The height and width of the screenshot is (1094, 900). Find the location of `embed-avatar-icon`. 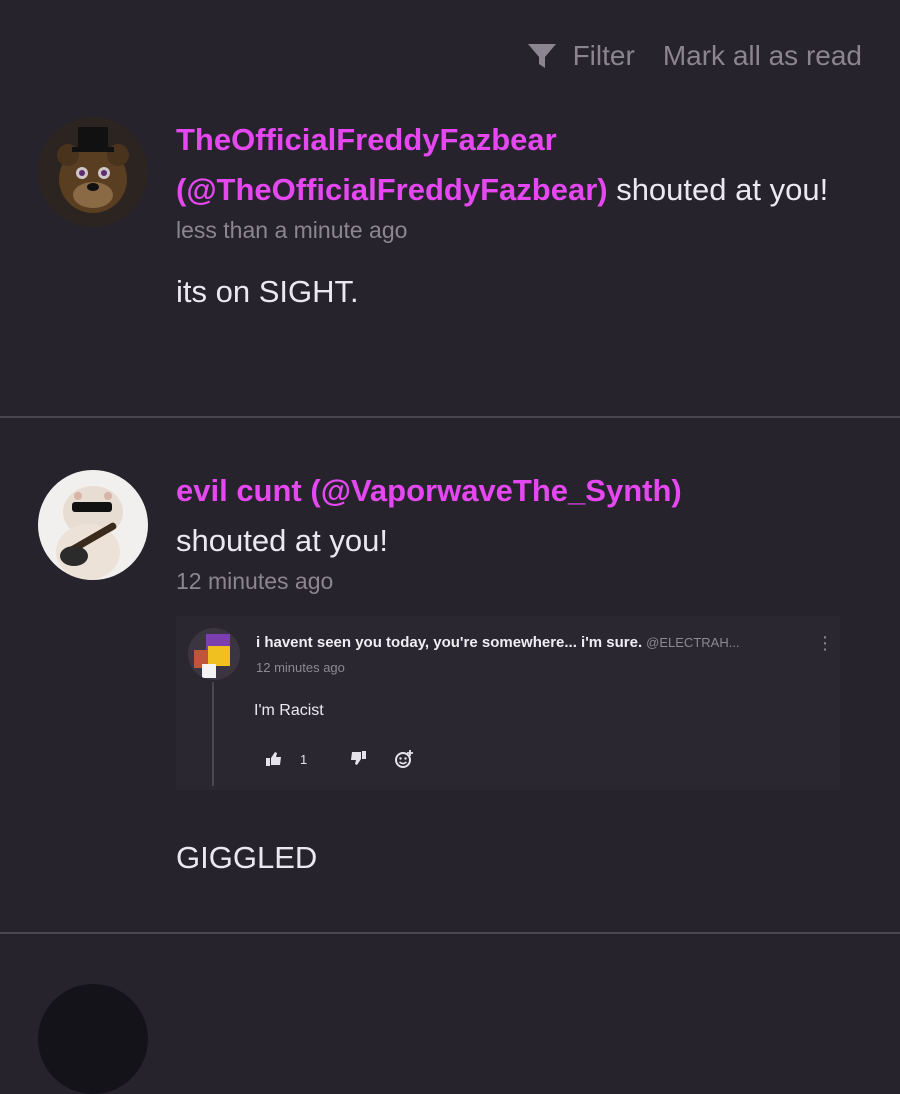

embed-avatar-icon is located at coordinates (214, 654).